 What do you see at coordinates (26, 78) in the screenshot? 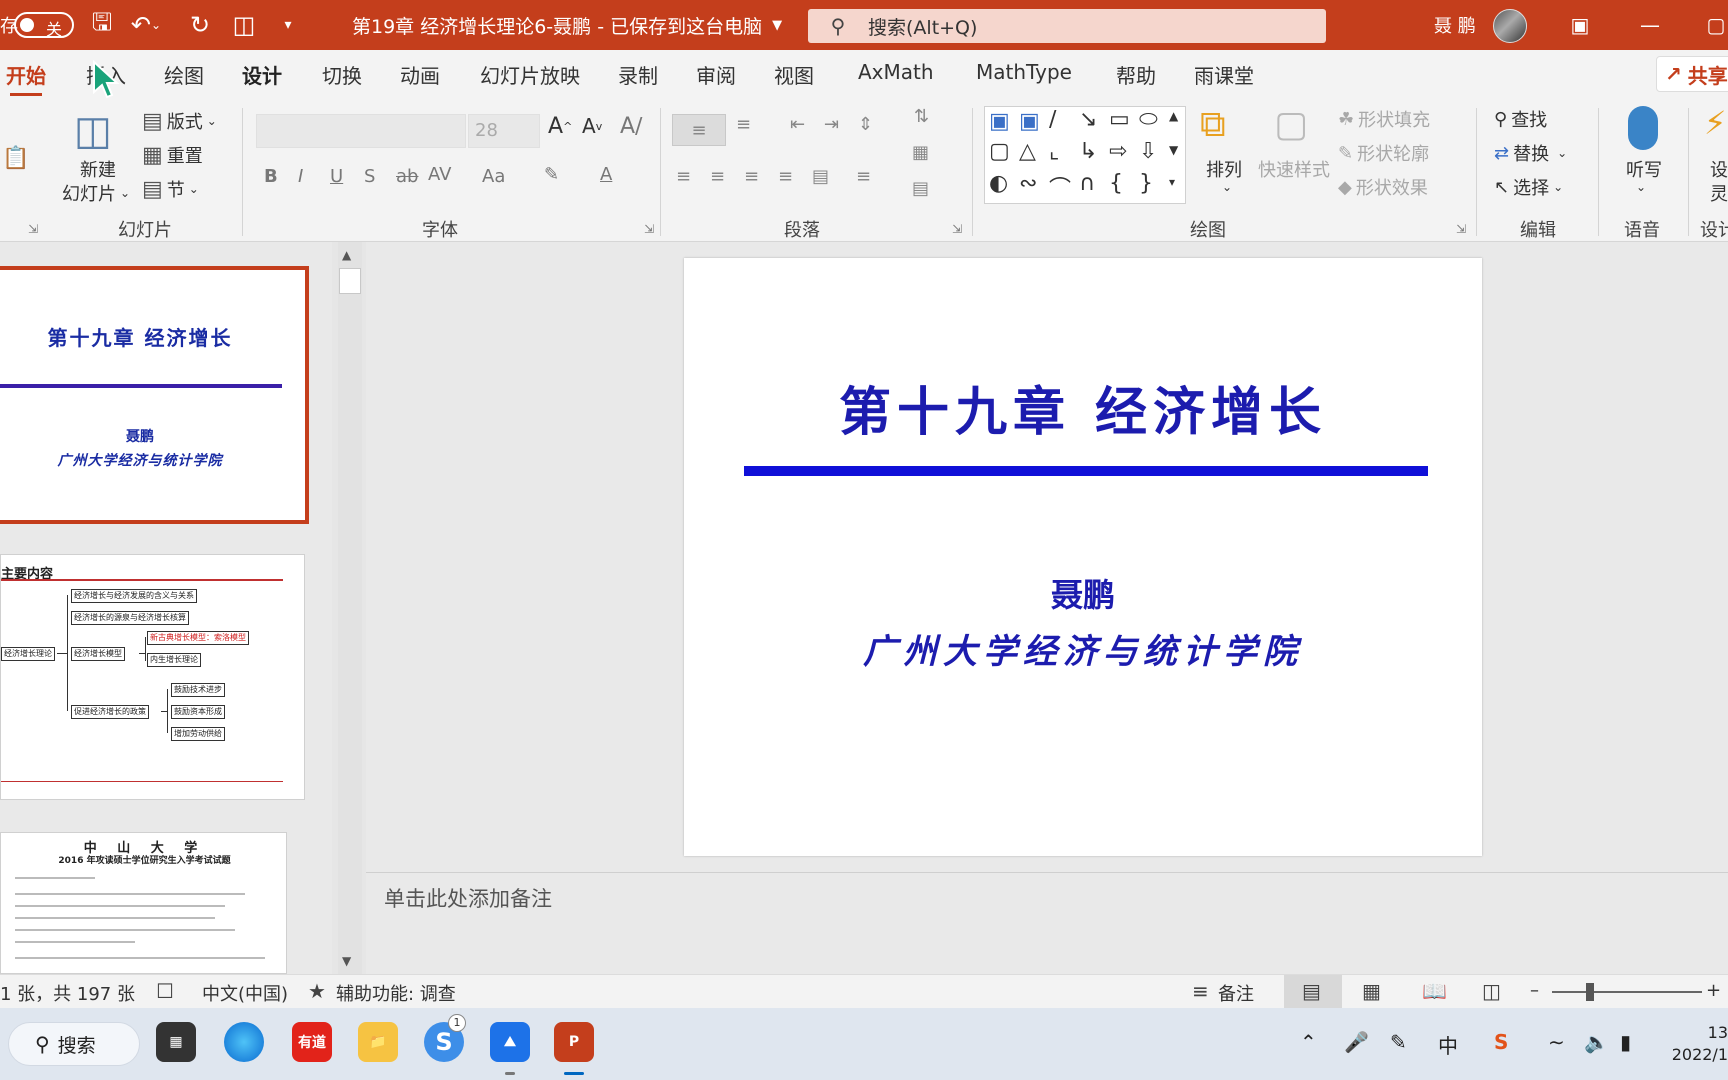
I see `tab-home: 开始` at bounding box center [26, 78].